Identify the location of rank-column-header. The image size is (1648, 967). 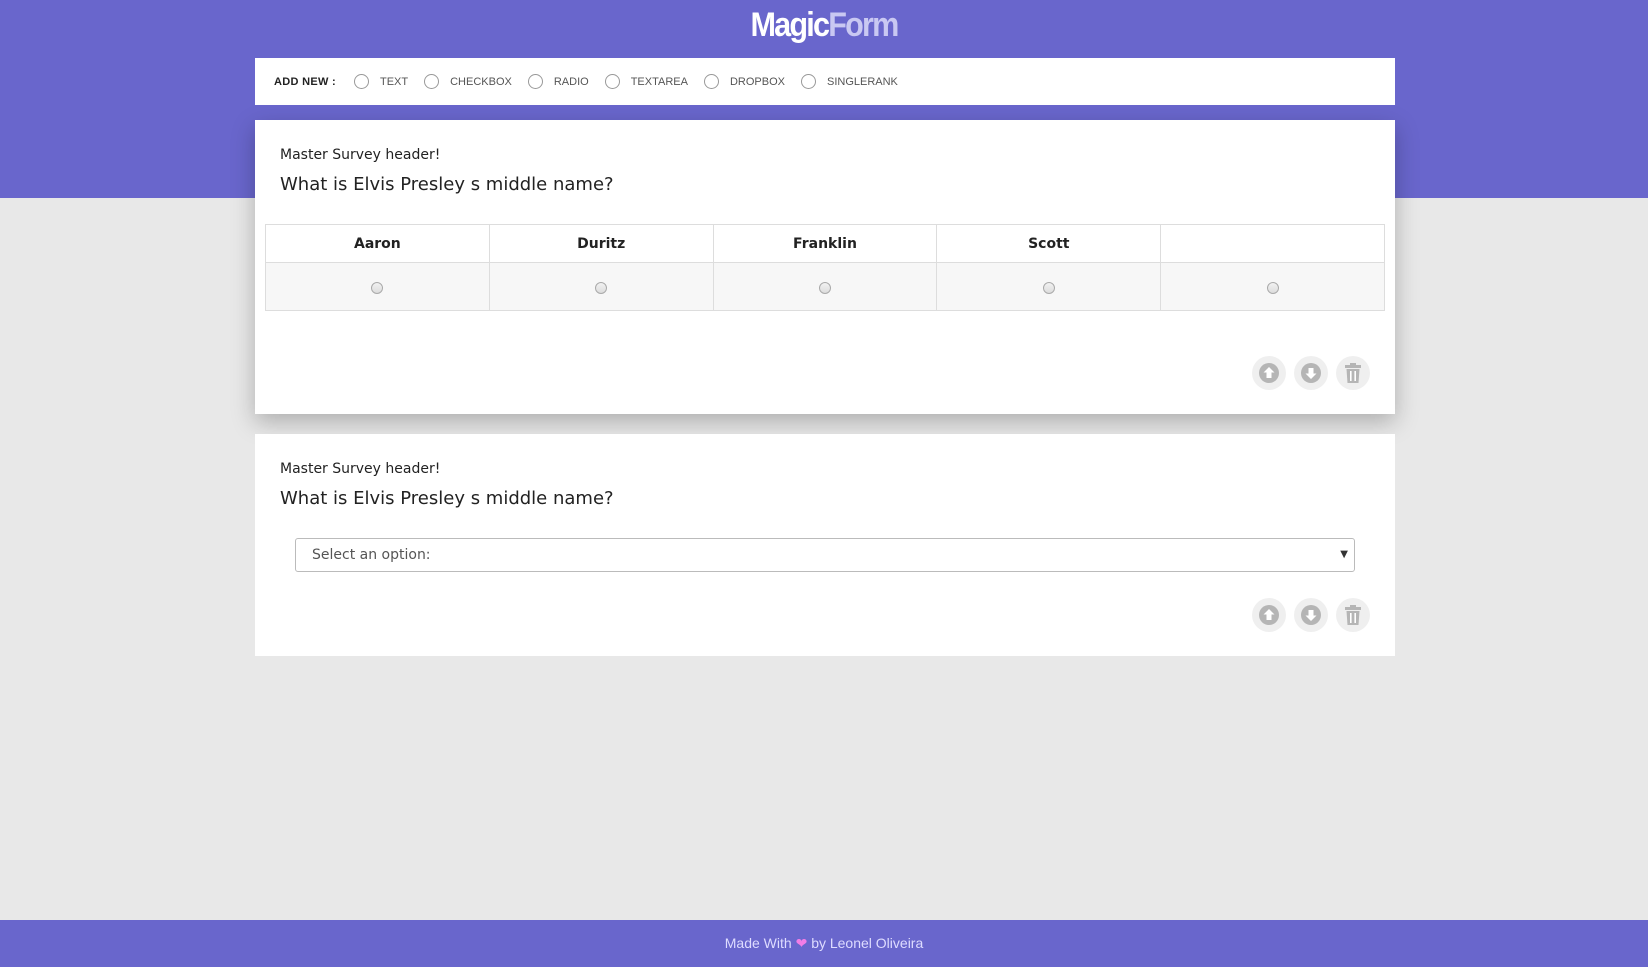
(1272, 243).